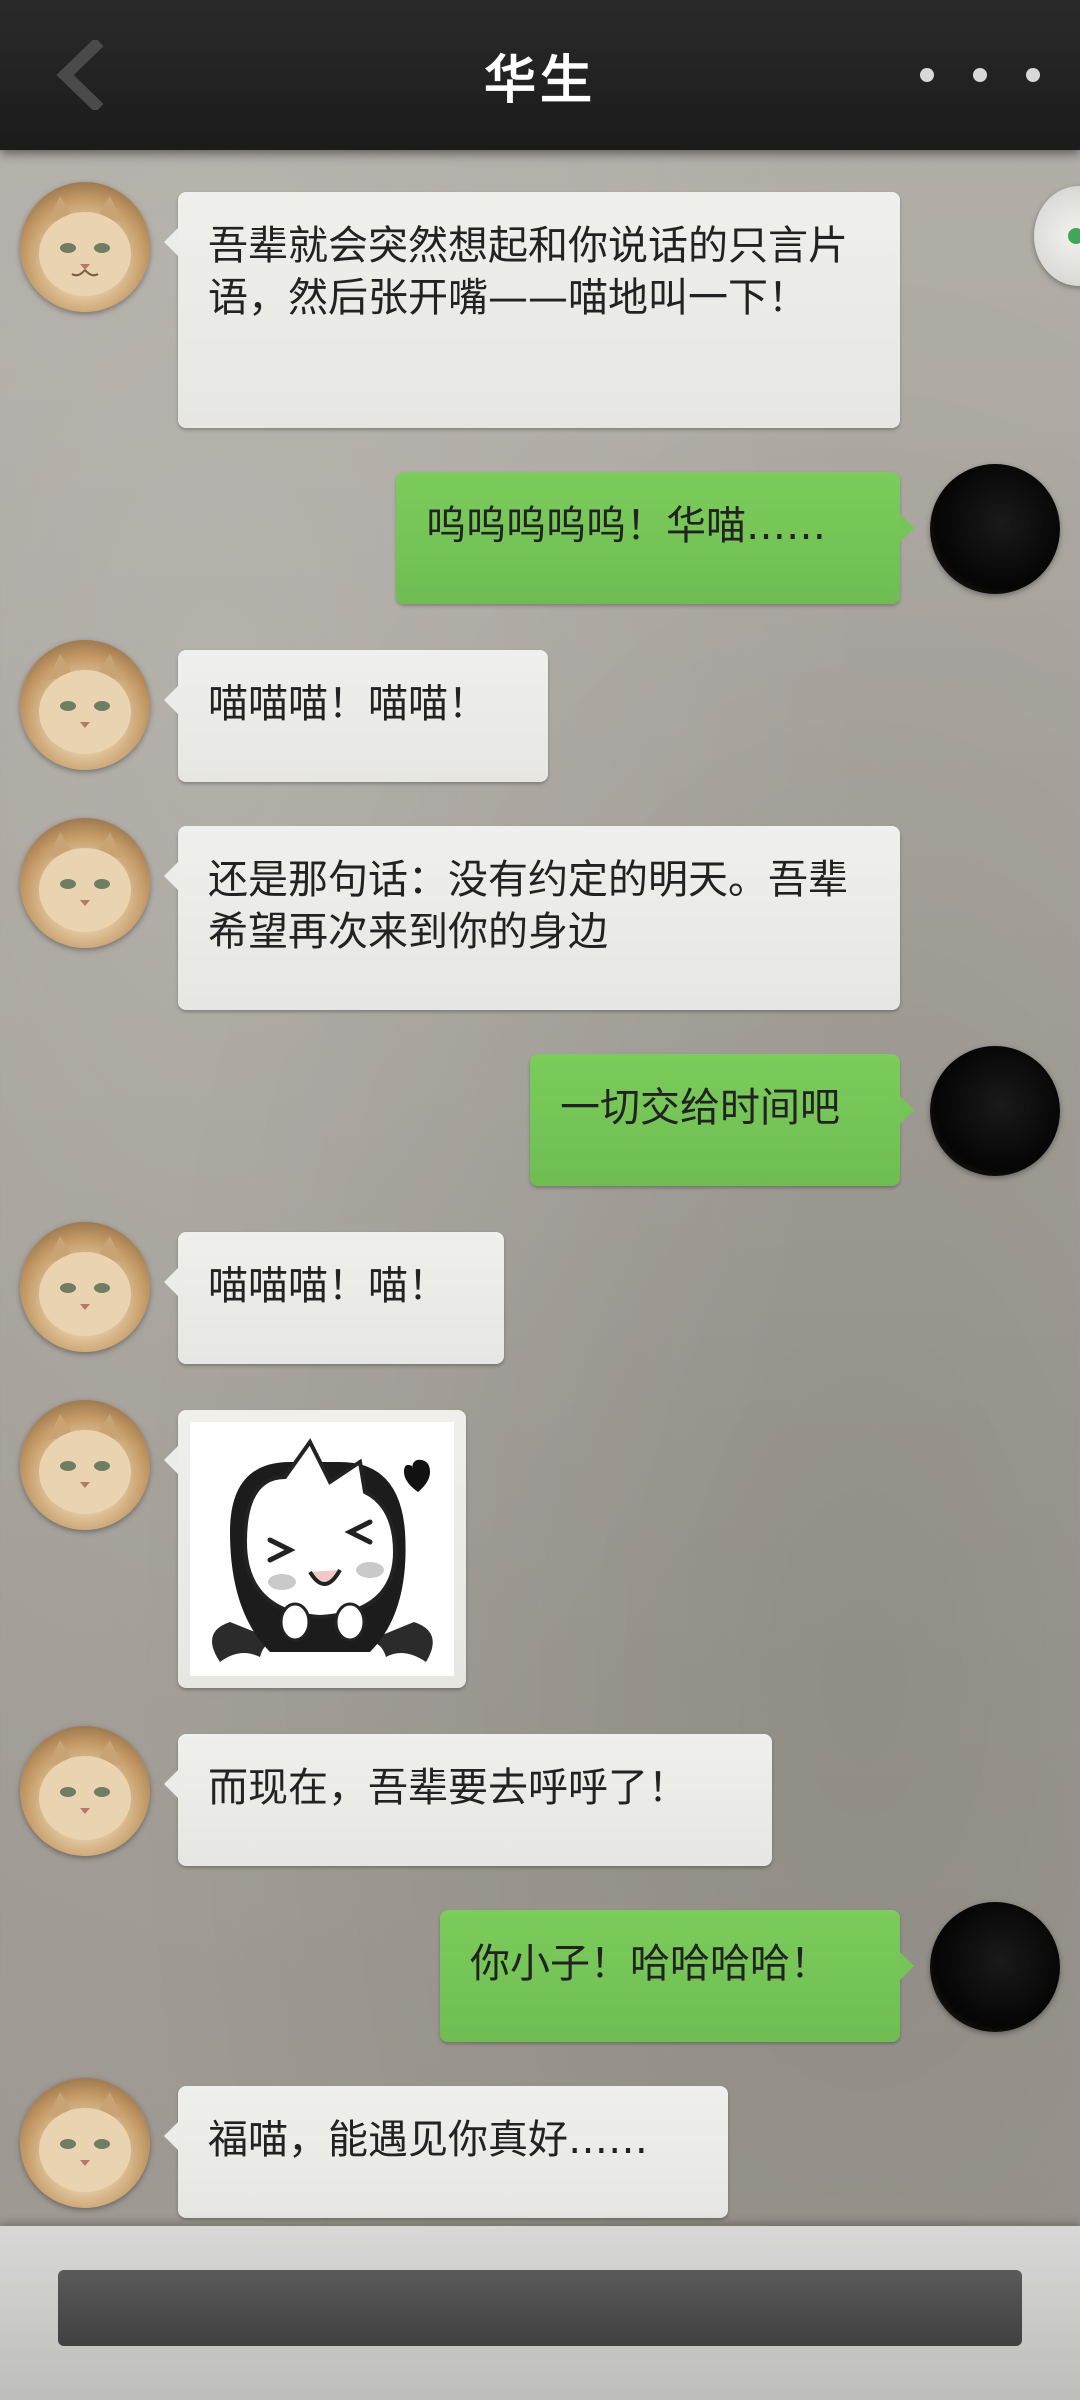 This screenshot has width=1080, height=2400. I want to click on message-bubble-incoming: 还是那句话：没有约定的明天。吾辈希望再次来到你的身边, so click(532, 918).